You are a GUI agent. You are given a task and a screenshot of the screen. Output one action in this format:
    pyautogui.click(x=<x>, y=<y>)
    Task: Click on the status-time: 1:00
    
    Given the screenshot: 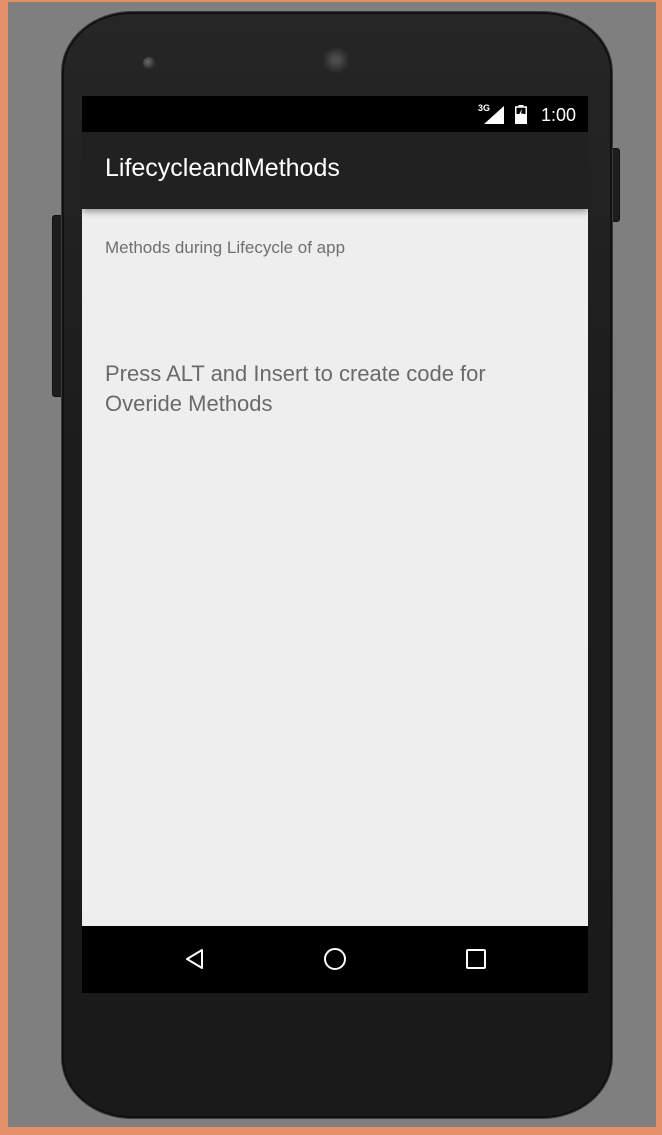 What is the action you would take?
    pyautogui.click(x=558, y=115)
    